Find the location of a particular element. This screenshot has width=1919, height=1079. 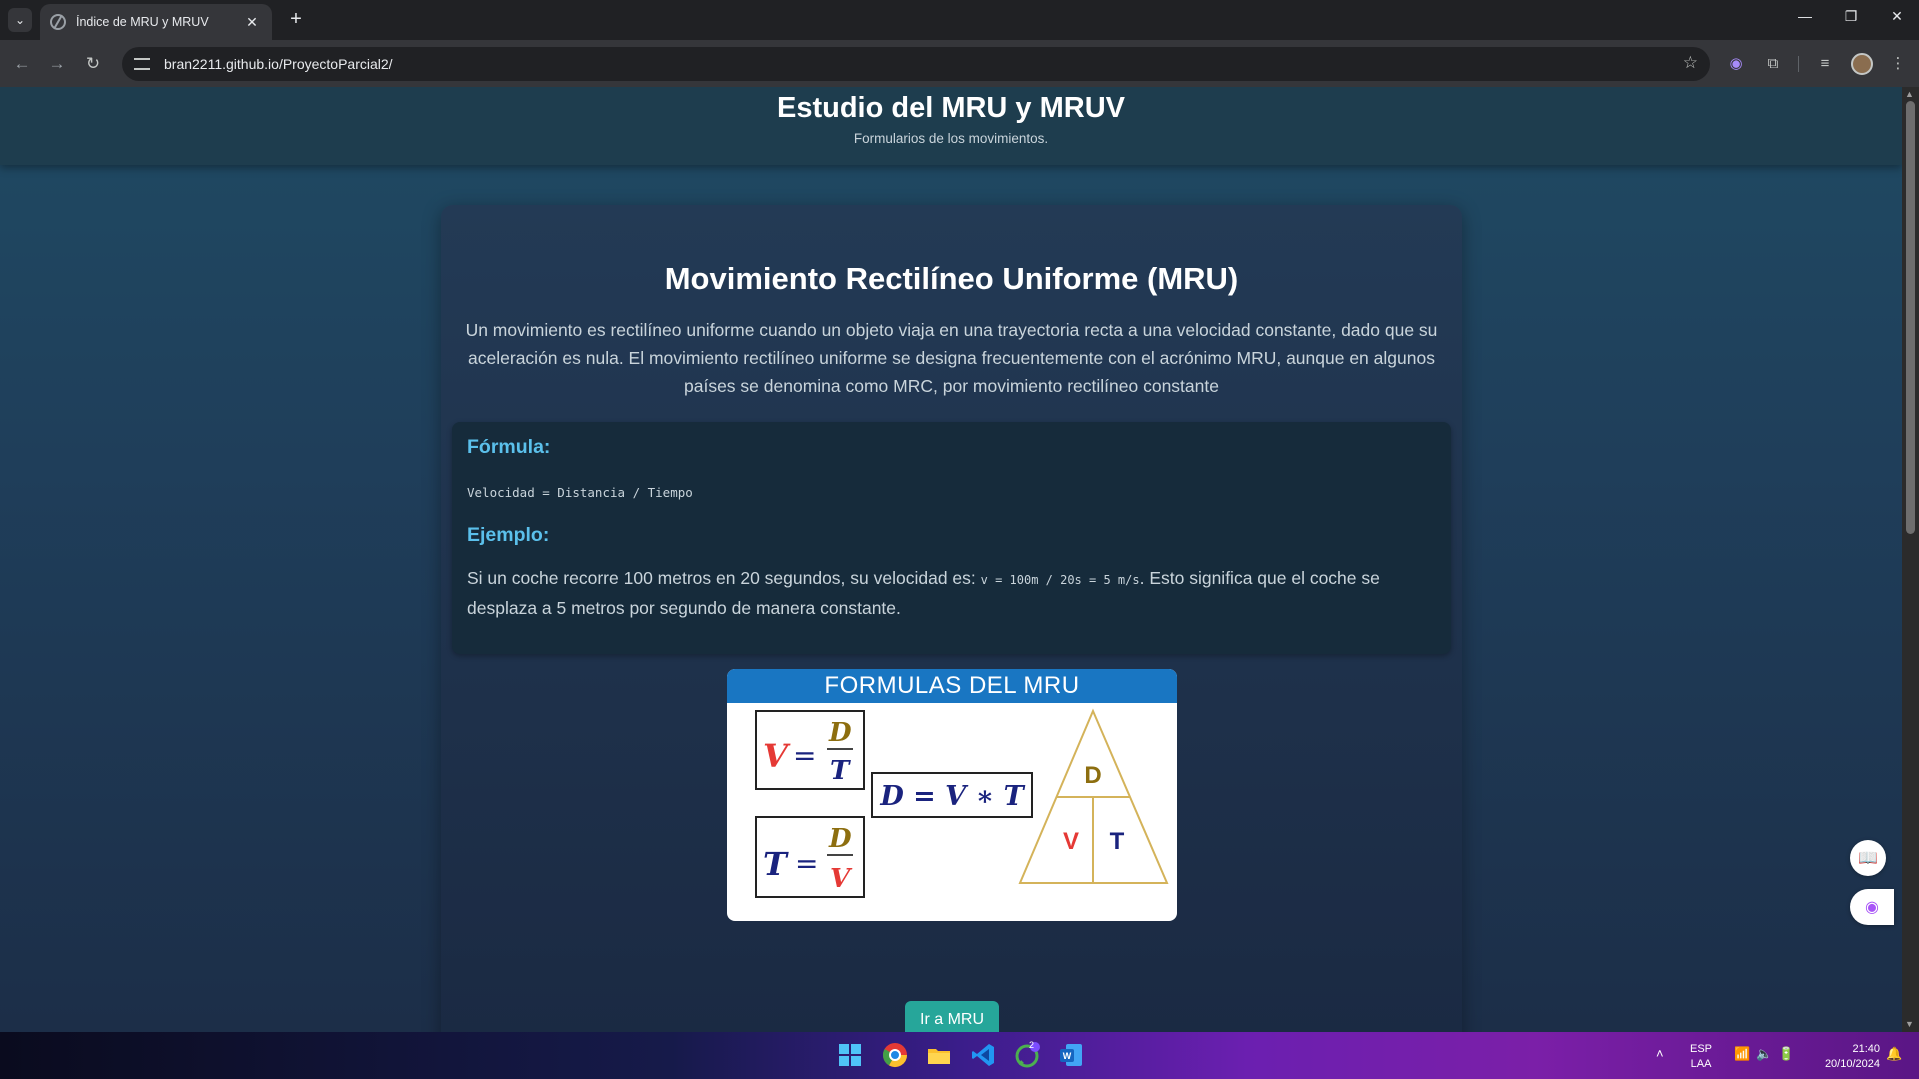

triangle-top: D is located at coordinates (1092, 775).